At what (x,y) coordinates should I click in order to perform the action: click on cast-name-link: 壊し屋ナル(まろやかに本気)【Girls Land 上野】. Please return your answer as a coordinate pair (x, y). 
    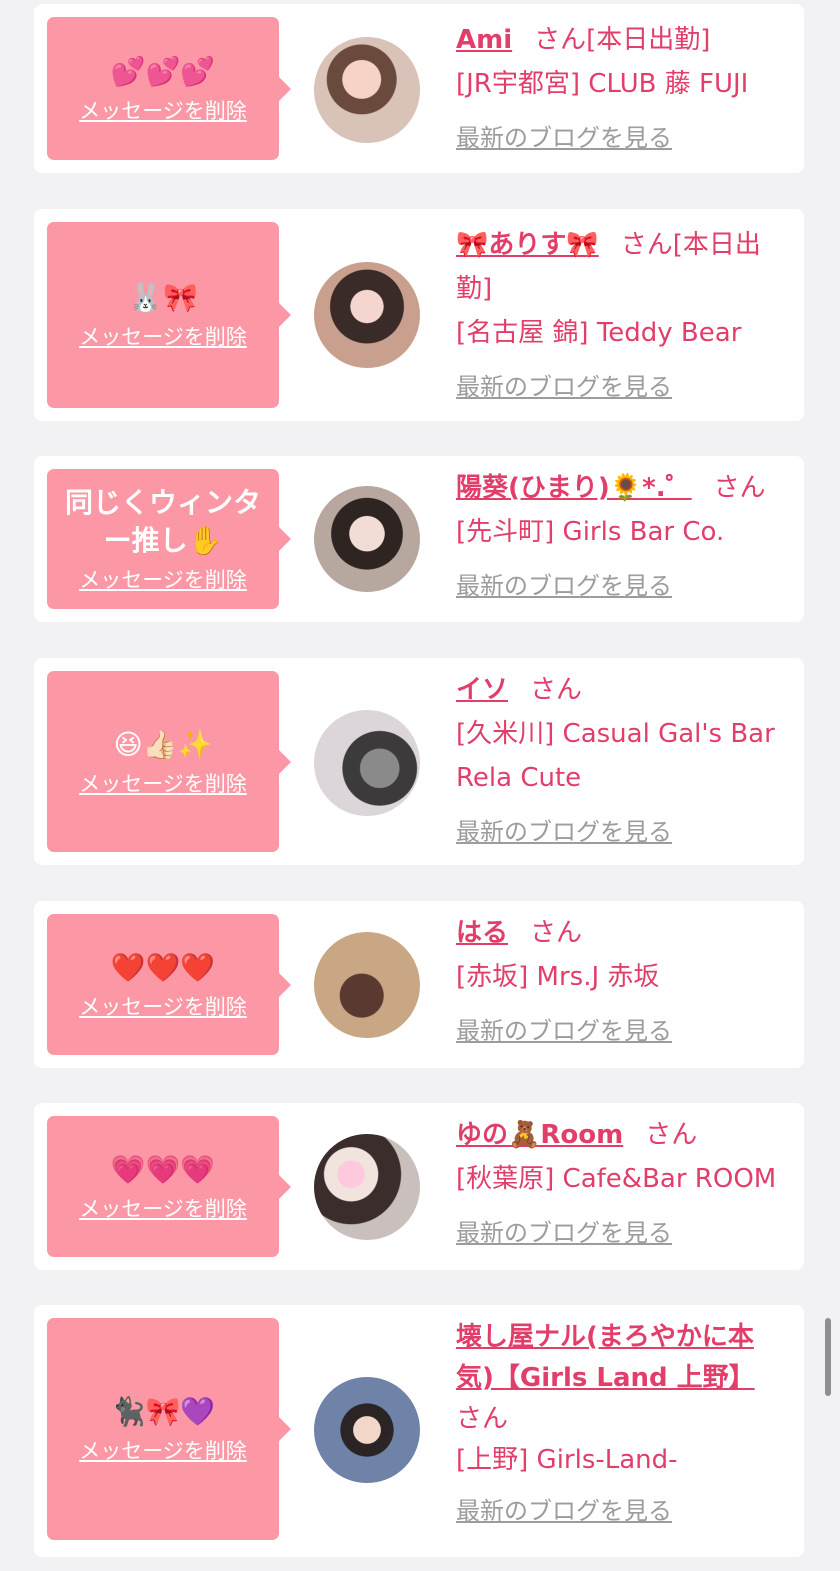
    Looking at the image, I should click on (605, 1357).